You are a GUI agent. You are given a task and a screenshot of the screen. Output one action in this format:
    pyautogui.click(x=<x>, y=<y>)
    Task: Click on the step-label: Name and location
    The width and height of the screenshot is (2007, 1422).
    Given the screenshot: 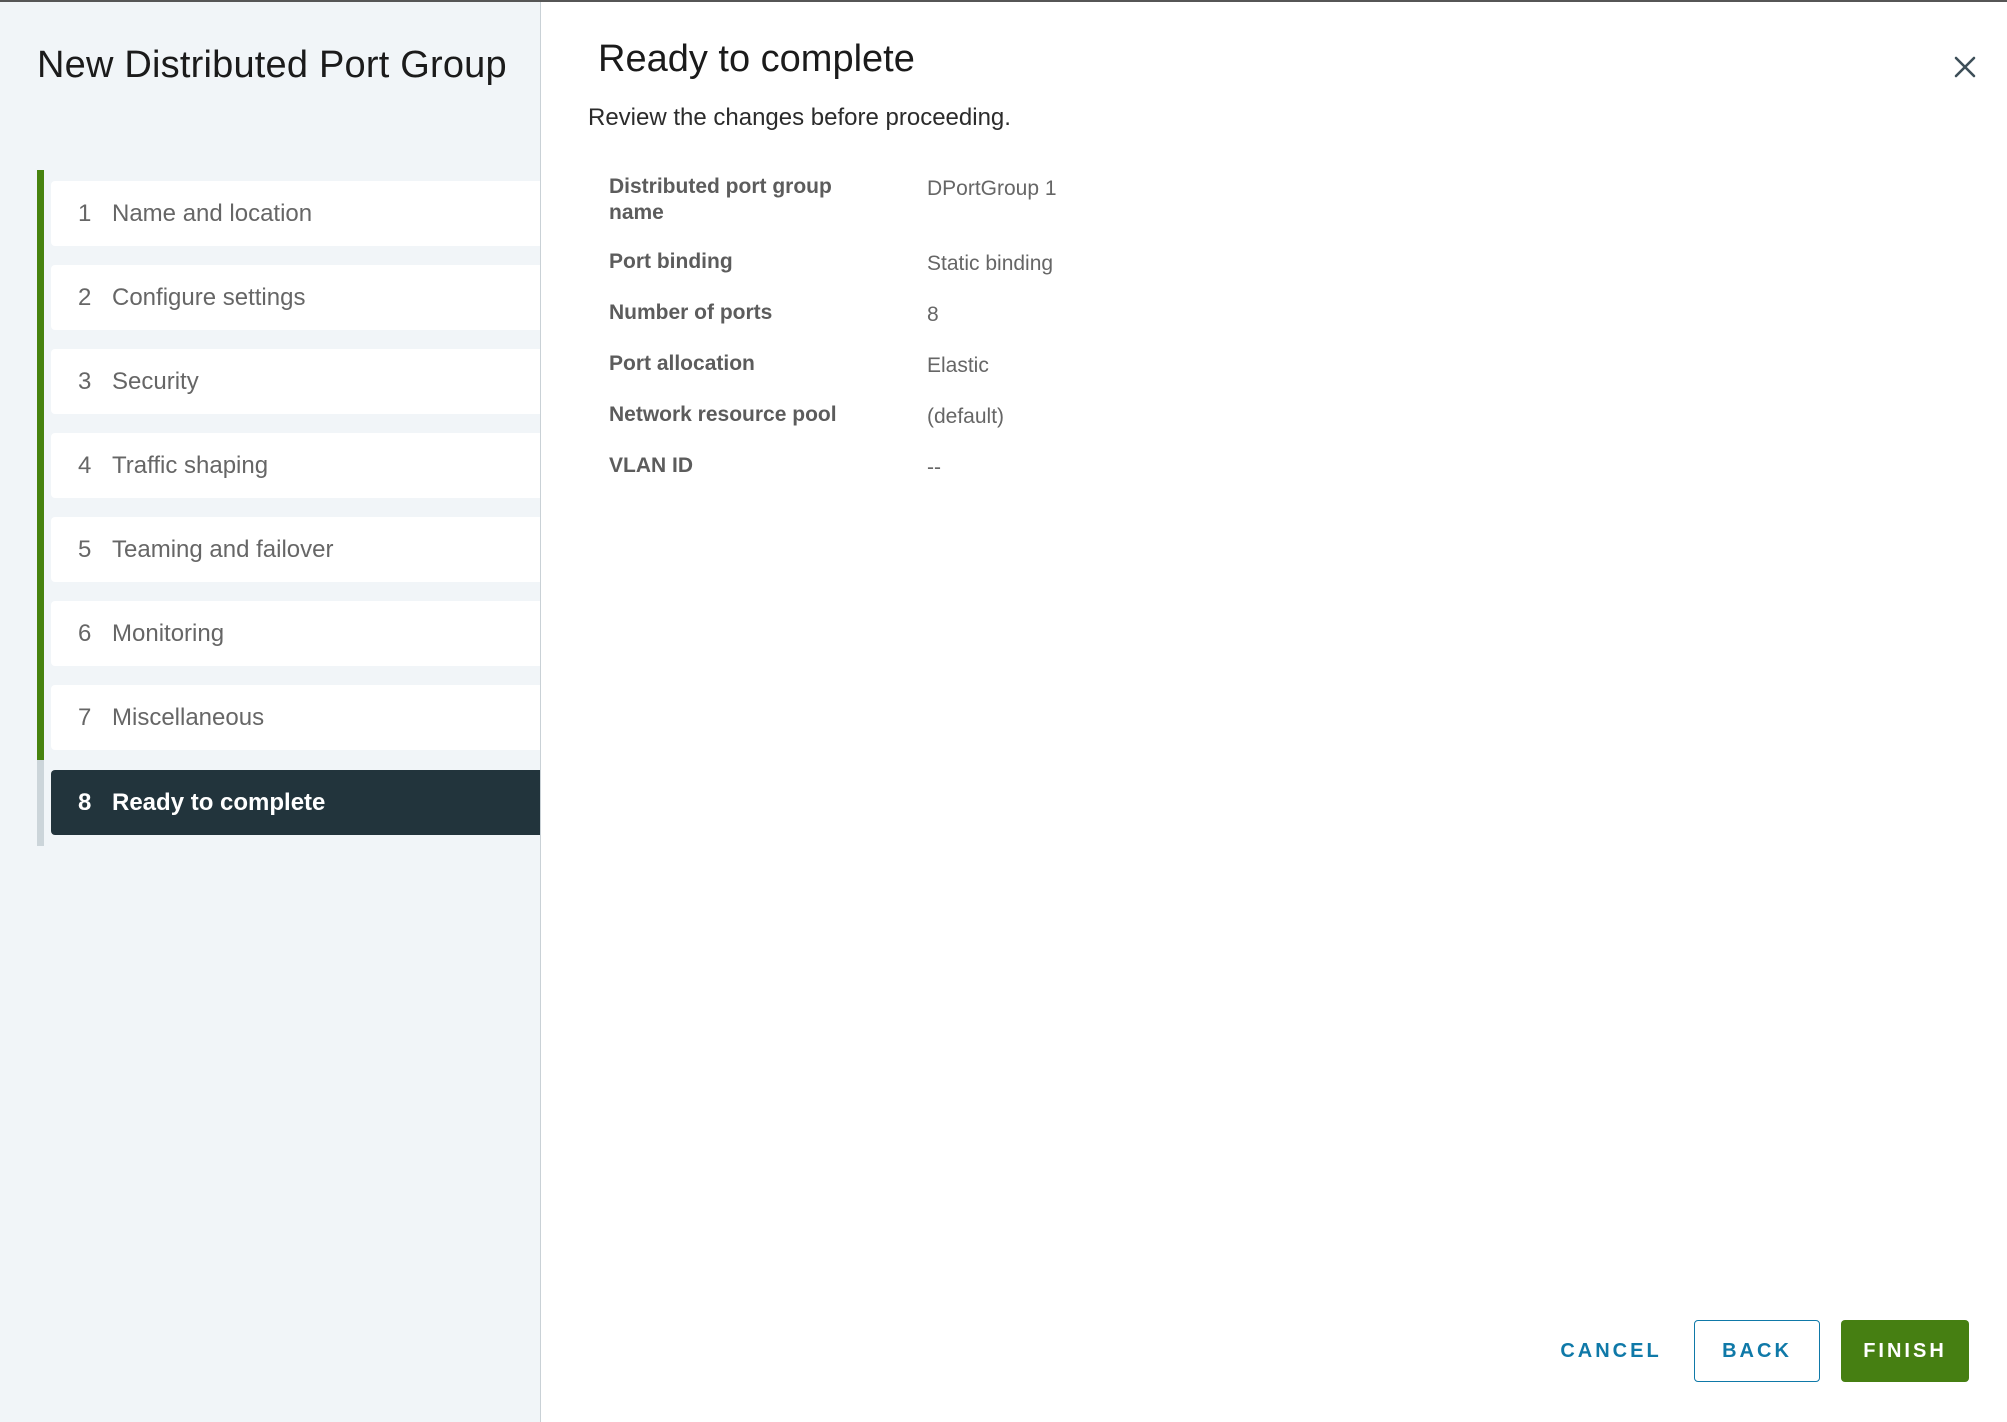 What is the action you would take?
    pyautogui.click(x=212, y=213)
    